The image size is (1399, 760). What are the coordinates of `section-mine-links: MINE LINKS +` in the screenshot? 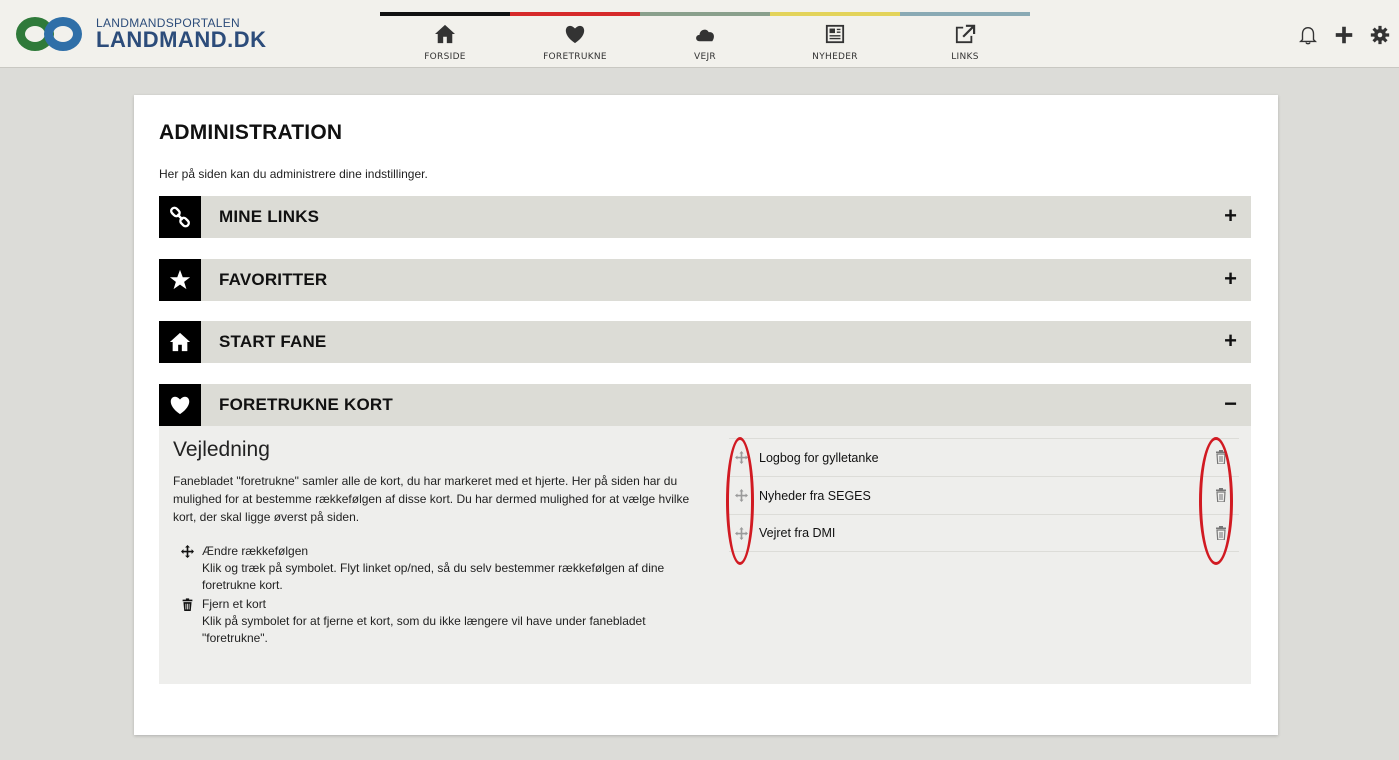 It's located at (705, 217).